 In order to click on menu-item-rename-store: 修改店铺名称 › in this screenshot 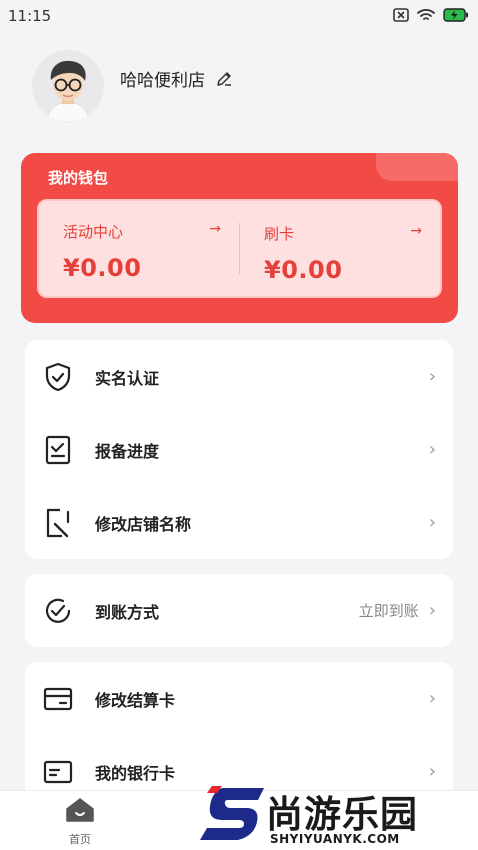, I will do `click(239, 522)`.